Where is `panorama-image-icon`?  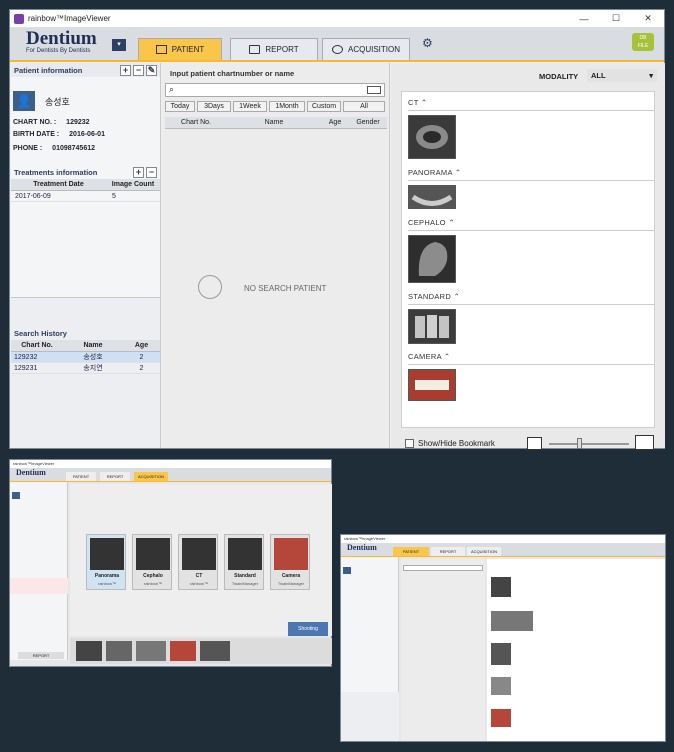
panorama-image-icon is located at coordinates (107, 554).